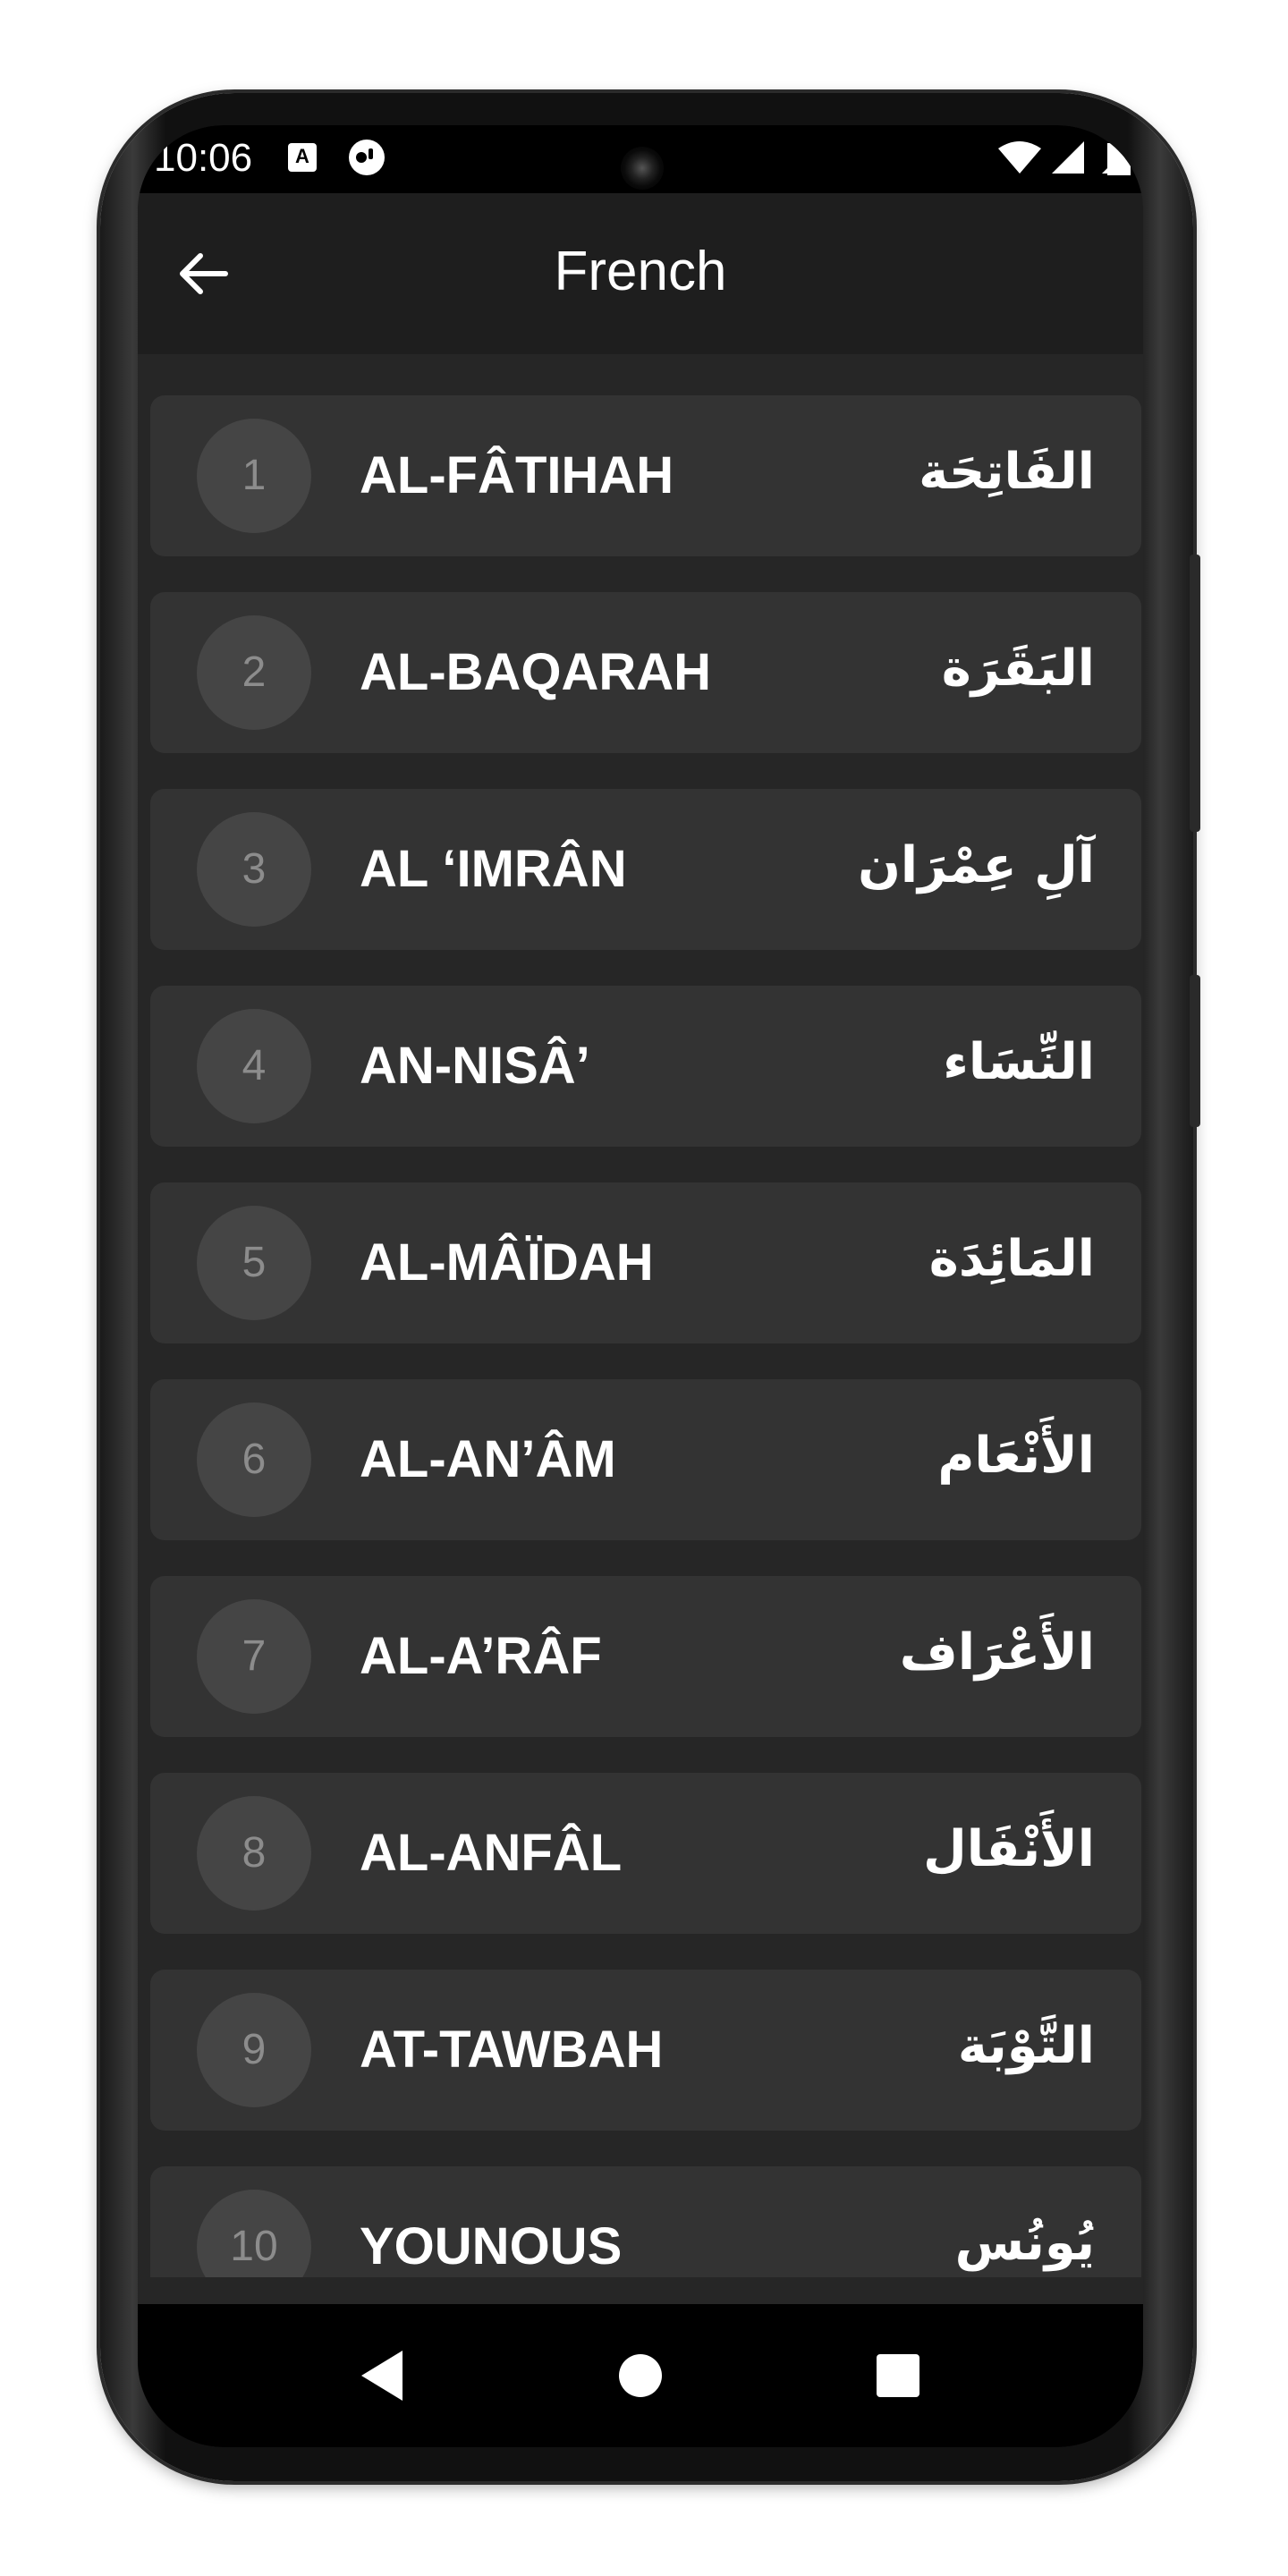 The image size is (1288, 2576). What do you see at coordinates (254, 1459) in the screenshot?
I see `surah-number: 6` at bounding box center [254, 1459].